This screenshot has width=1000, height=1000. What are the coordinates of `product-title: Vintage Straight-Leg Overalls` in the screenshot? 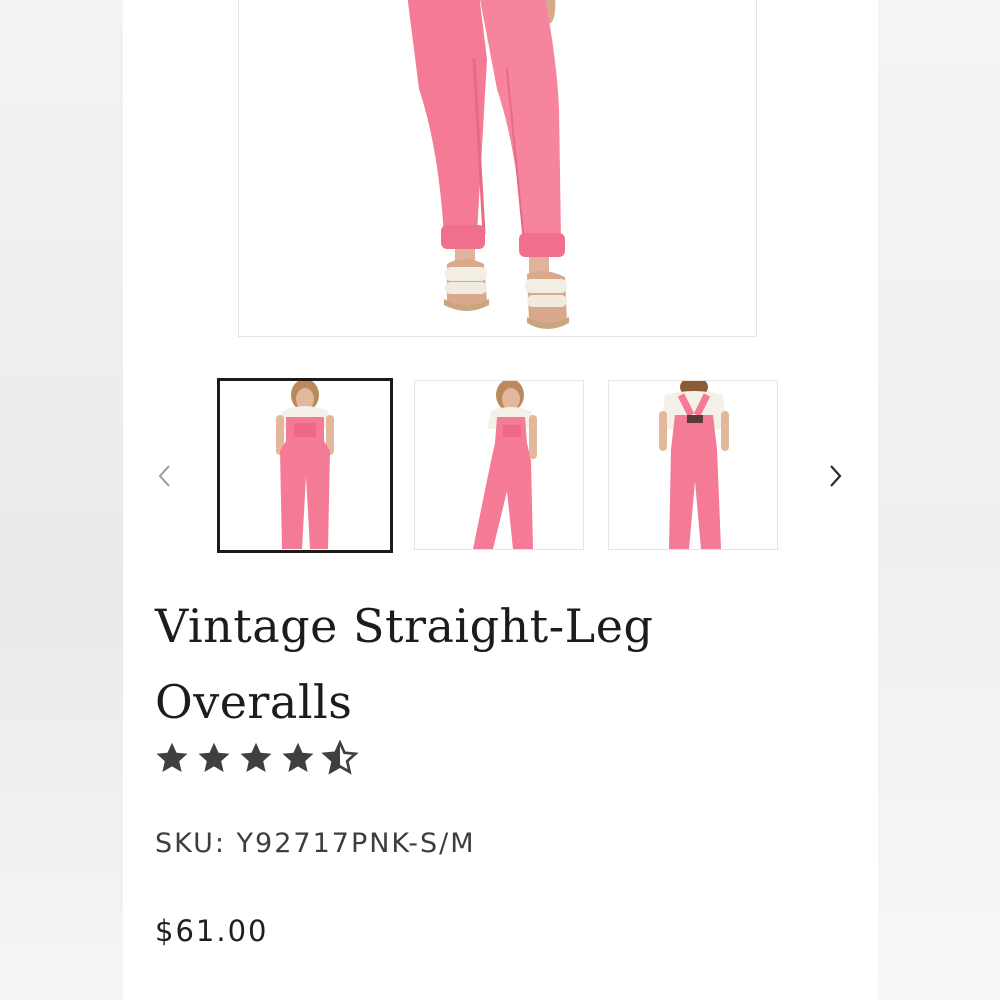 It's located at (404, 664).